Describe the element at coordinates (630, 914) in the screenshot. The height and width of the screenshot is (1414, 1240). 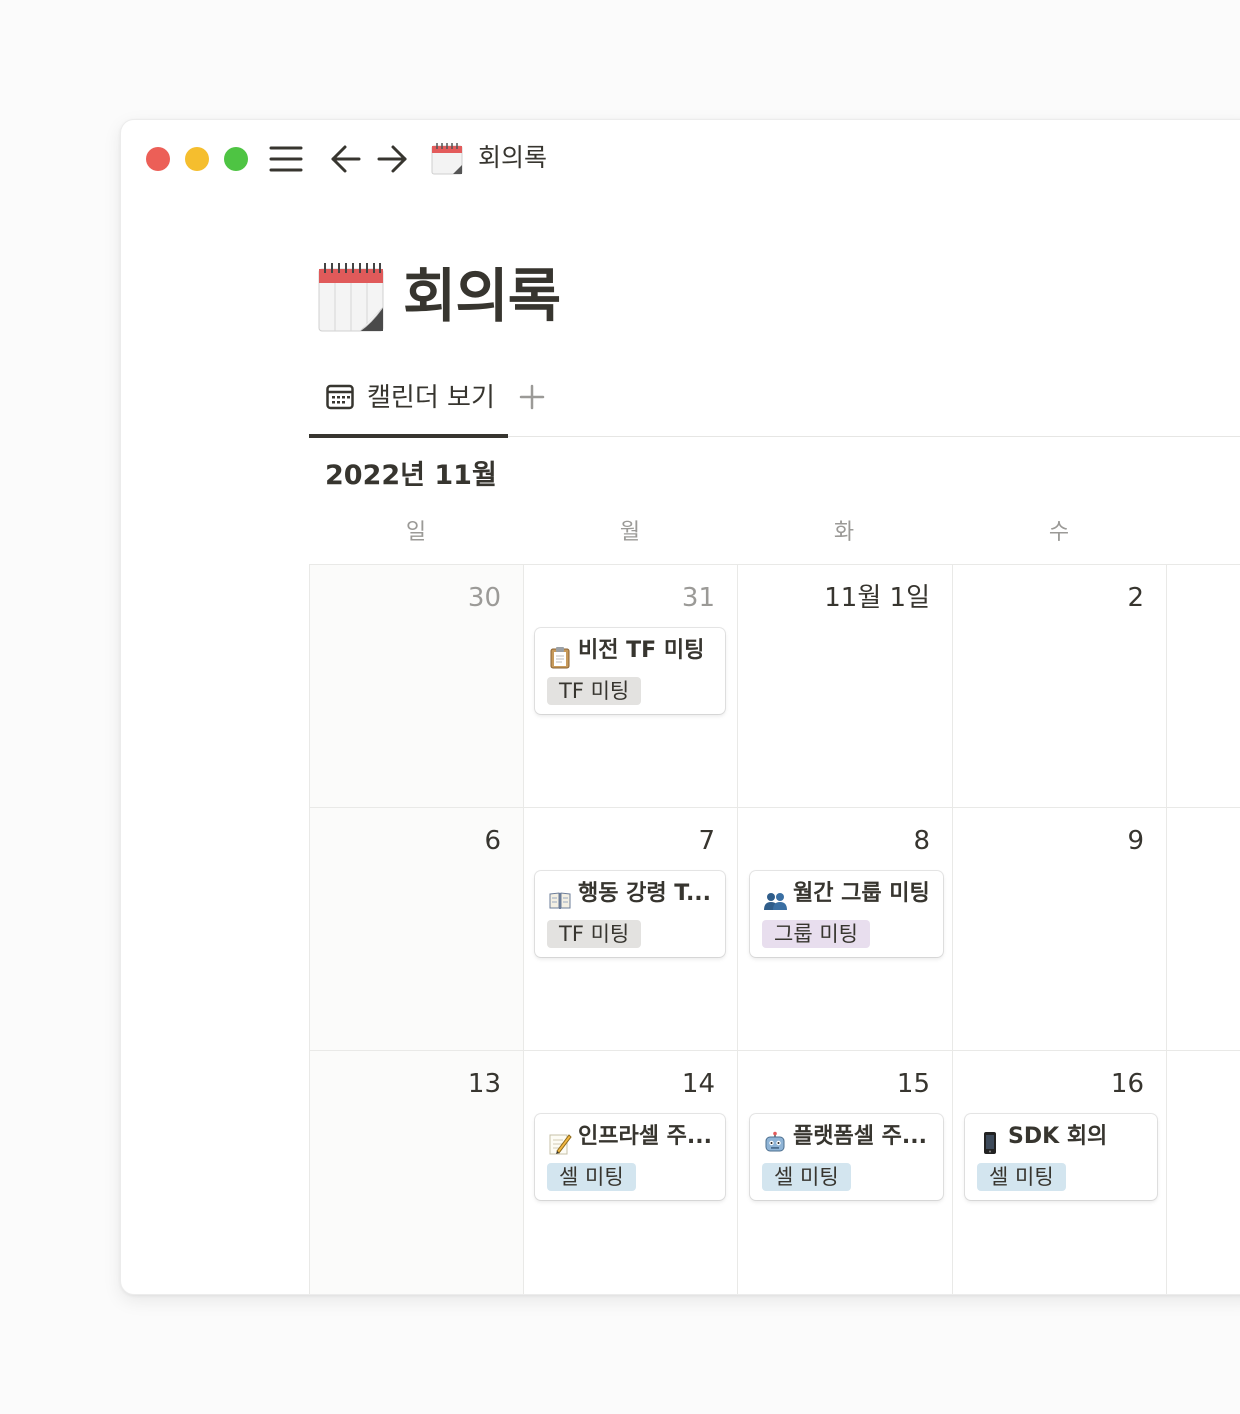
I see `event-card: 행동 강령 T... TF 미팅` at that location.